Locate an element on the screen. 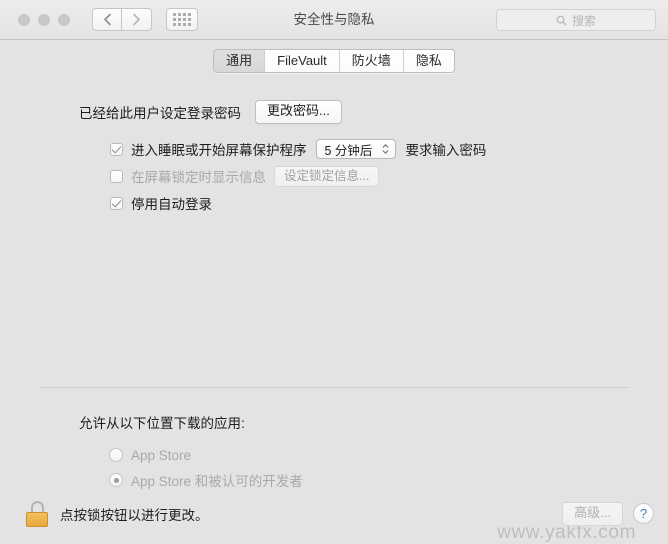  lock-closed-icon is located at coordinates (37, 514).